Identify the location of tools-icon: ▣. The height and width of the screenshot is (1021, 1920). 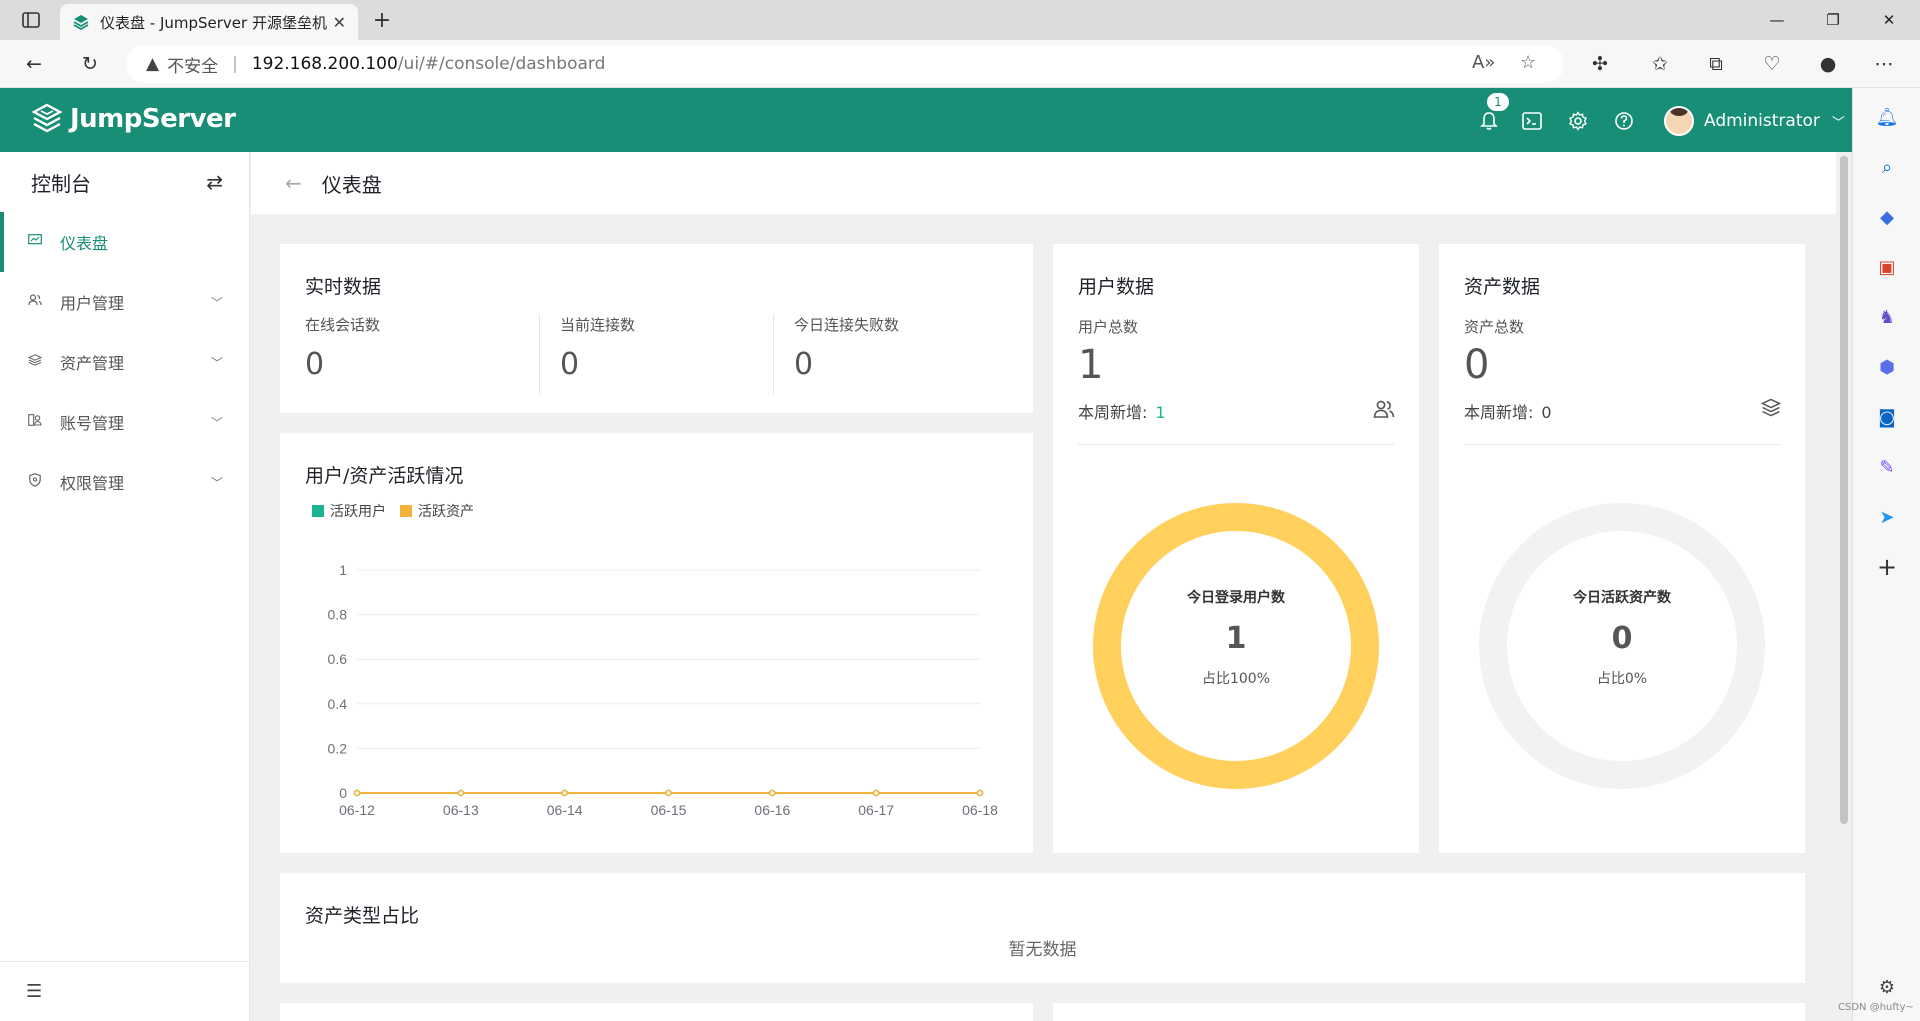
(1887, 267).